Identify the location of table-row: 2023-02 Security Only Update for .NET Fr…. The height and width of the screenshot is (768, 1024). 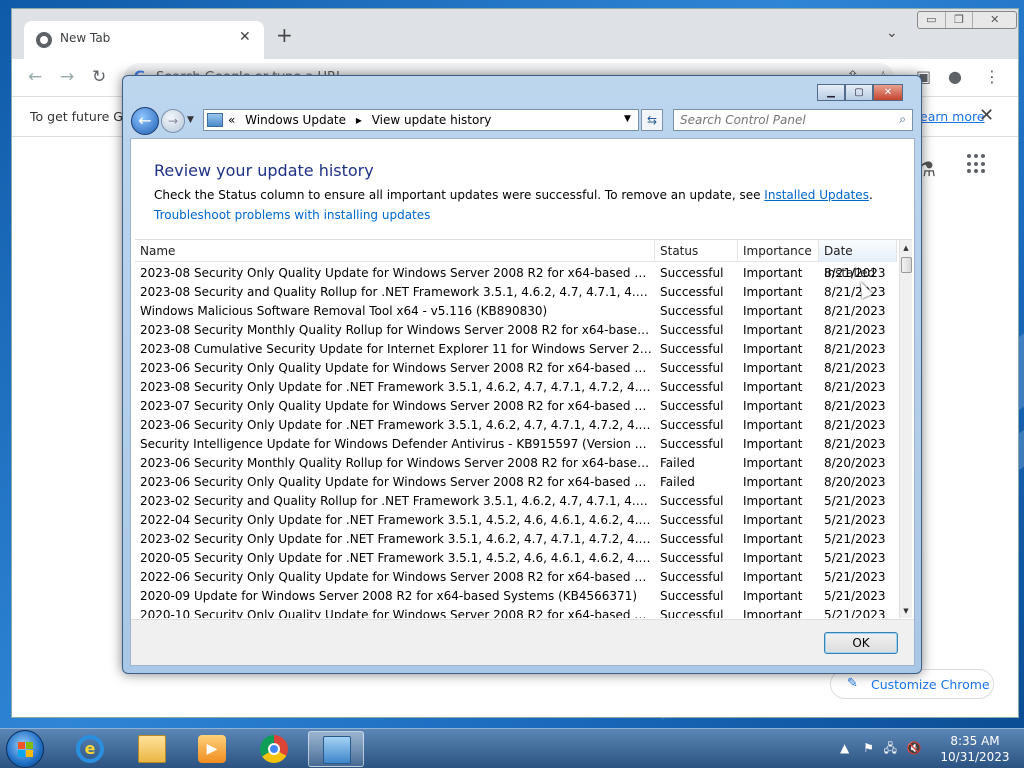
(516, 539).